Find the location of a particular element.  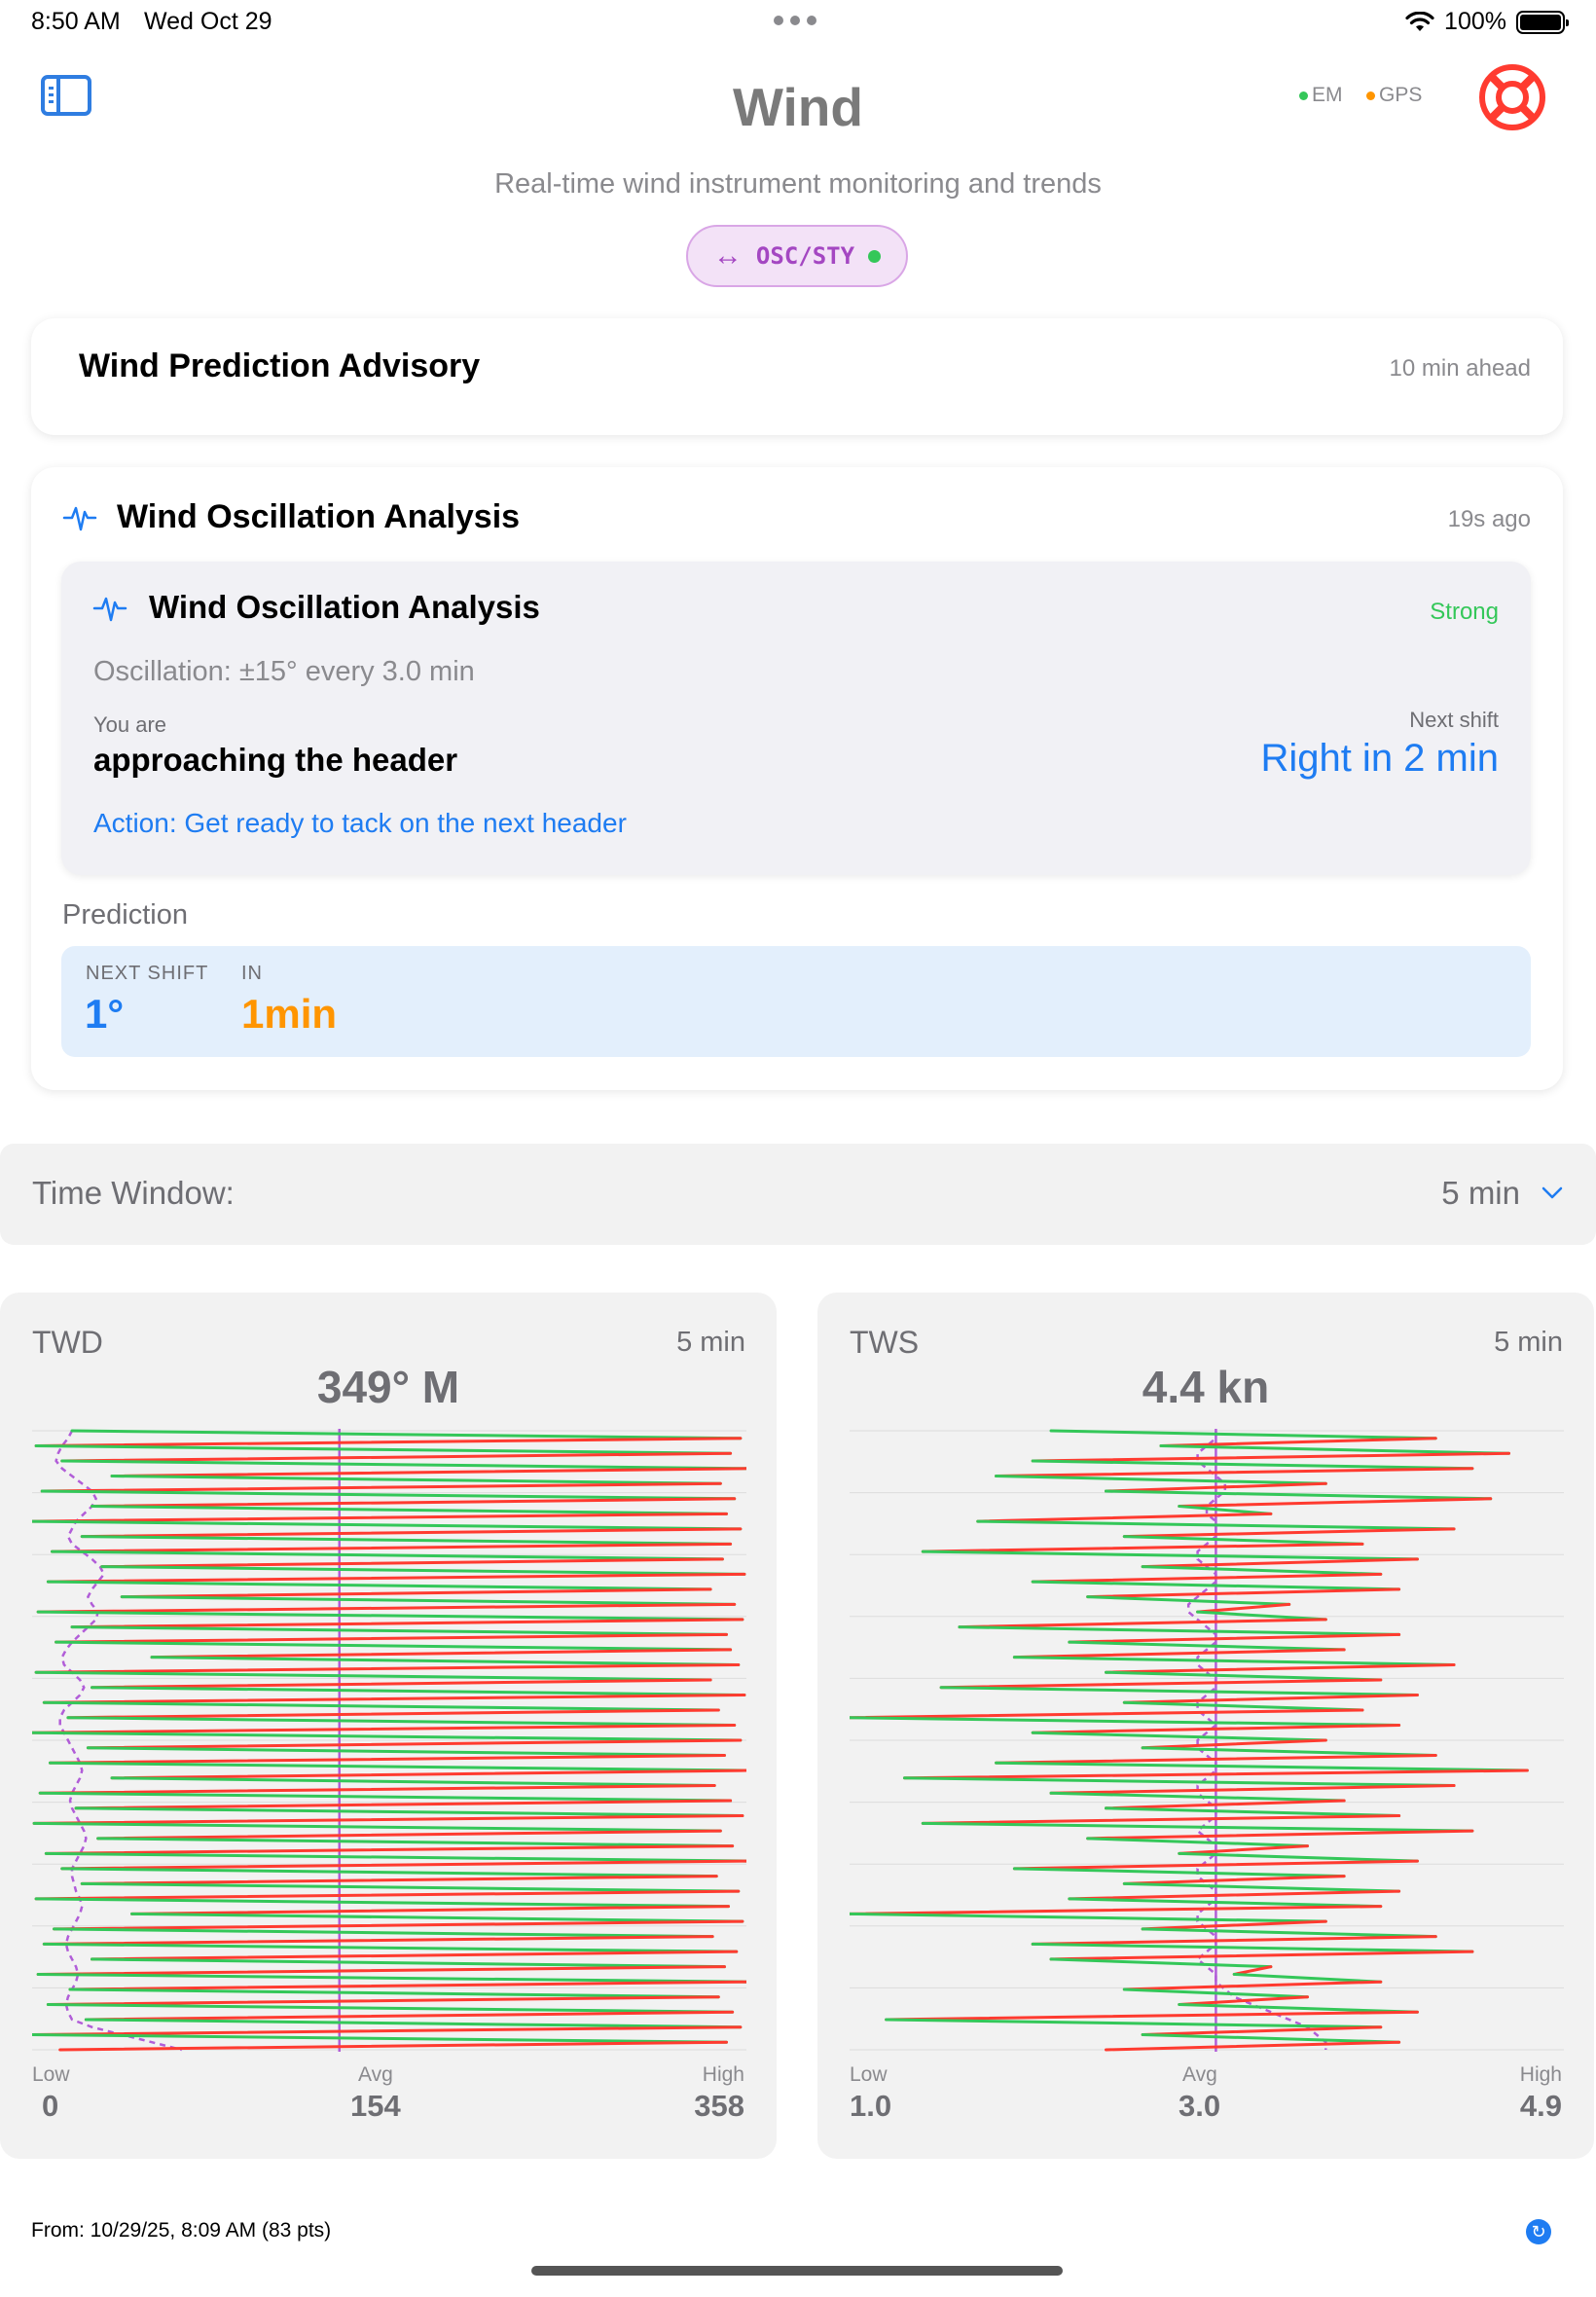

tws-chart is located at coordinates (1207, 1740).